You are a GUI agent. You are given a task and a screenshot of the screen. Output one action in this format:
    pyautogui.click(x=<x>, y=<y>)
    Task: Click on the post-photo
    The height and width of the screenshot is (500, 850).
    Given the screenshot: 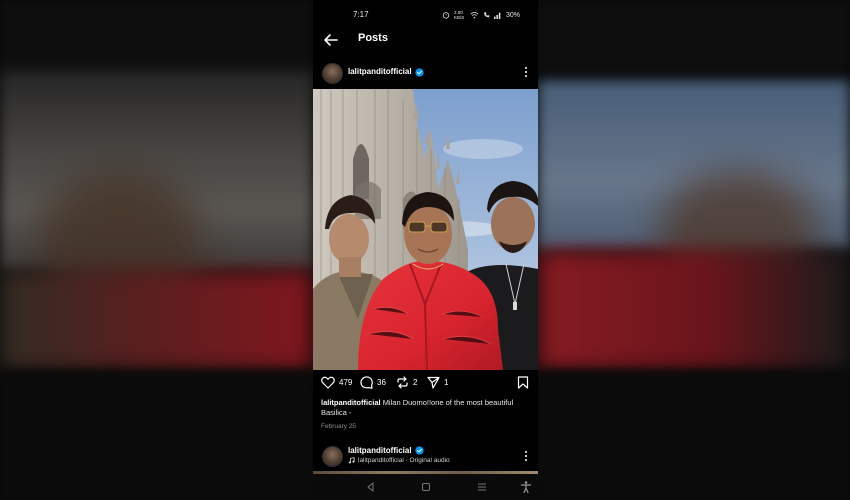 What is the action you would take?
    pyautogui.click(x=425, y=229)
    